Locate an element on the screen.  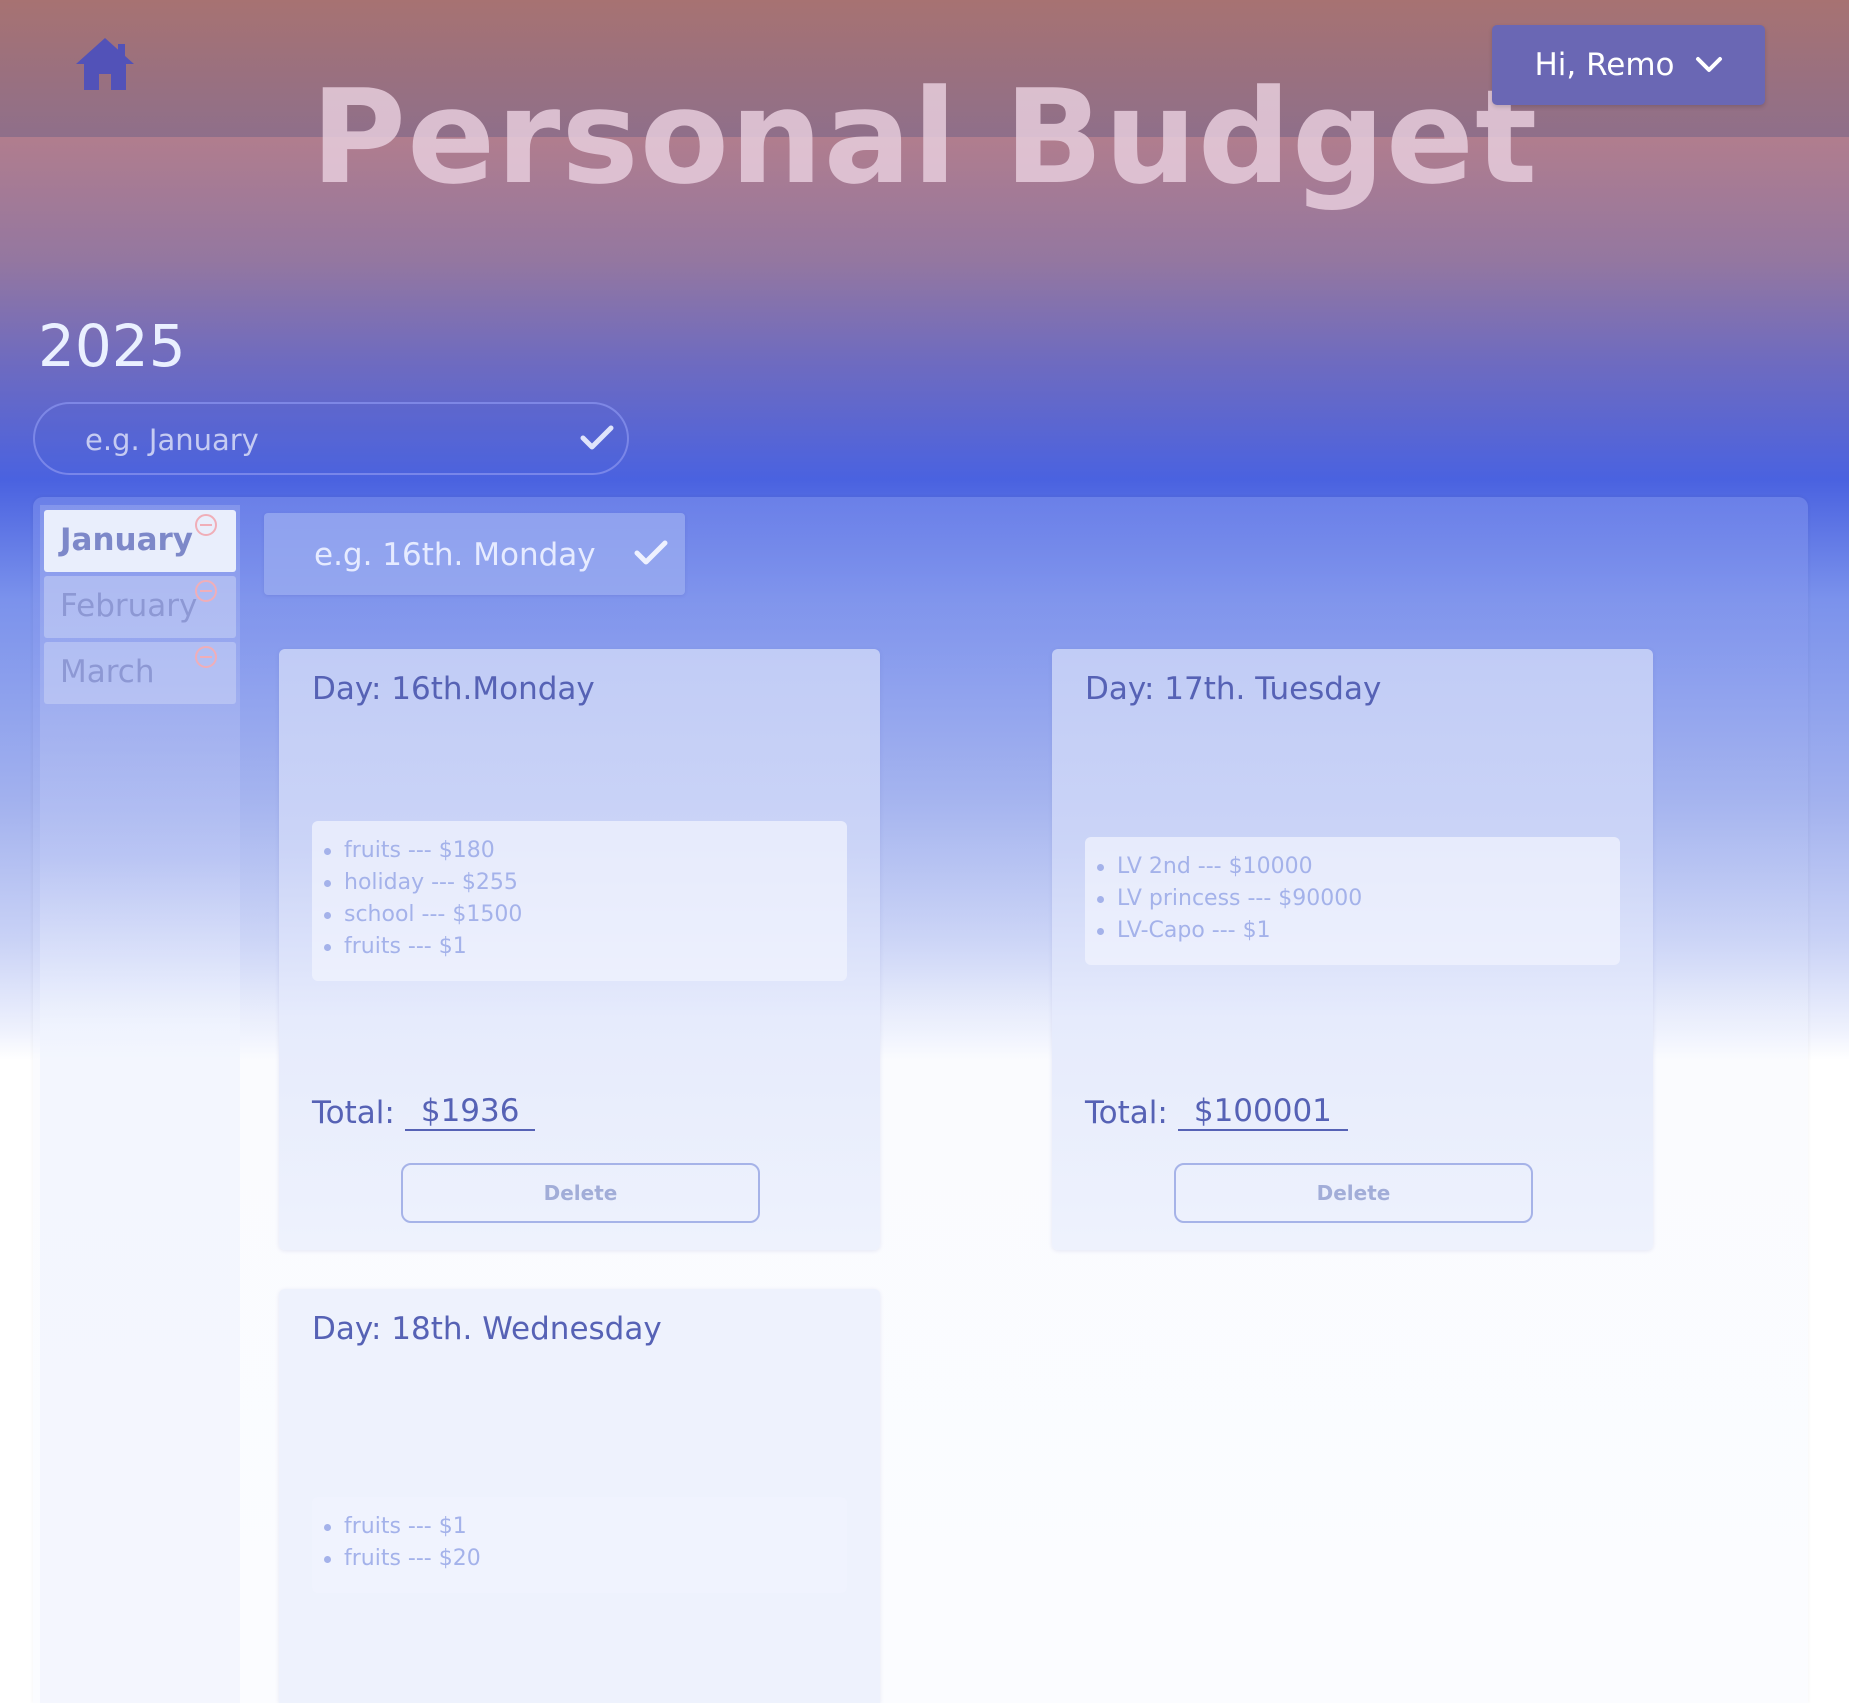
month-tab-label: March is located at coordinates (107, 672).